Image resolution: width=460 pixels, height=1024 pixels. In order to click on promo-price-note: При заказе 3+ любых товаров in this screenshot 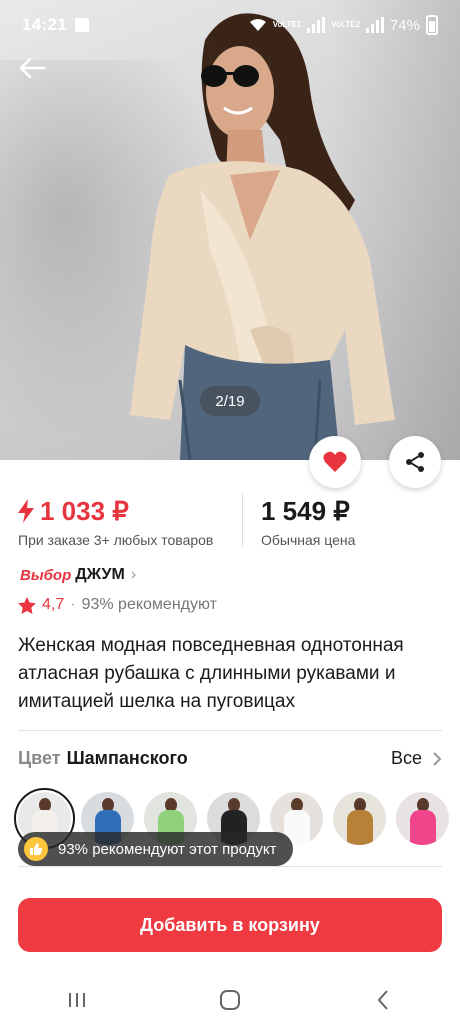, I will do `click(116, 540)`.